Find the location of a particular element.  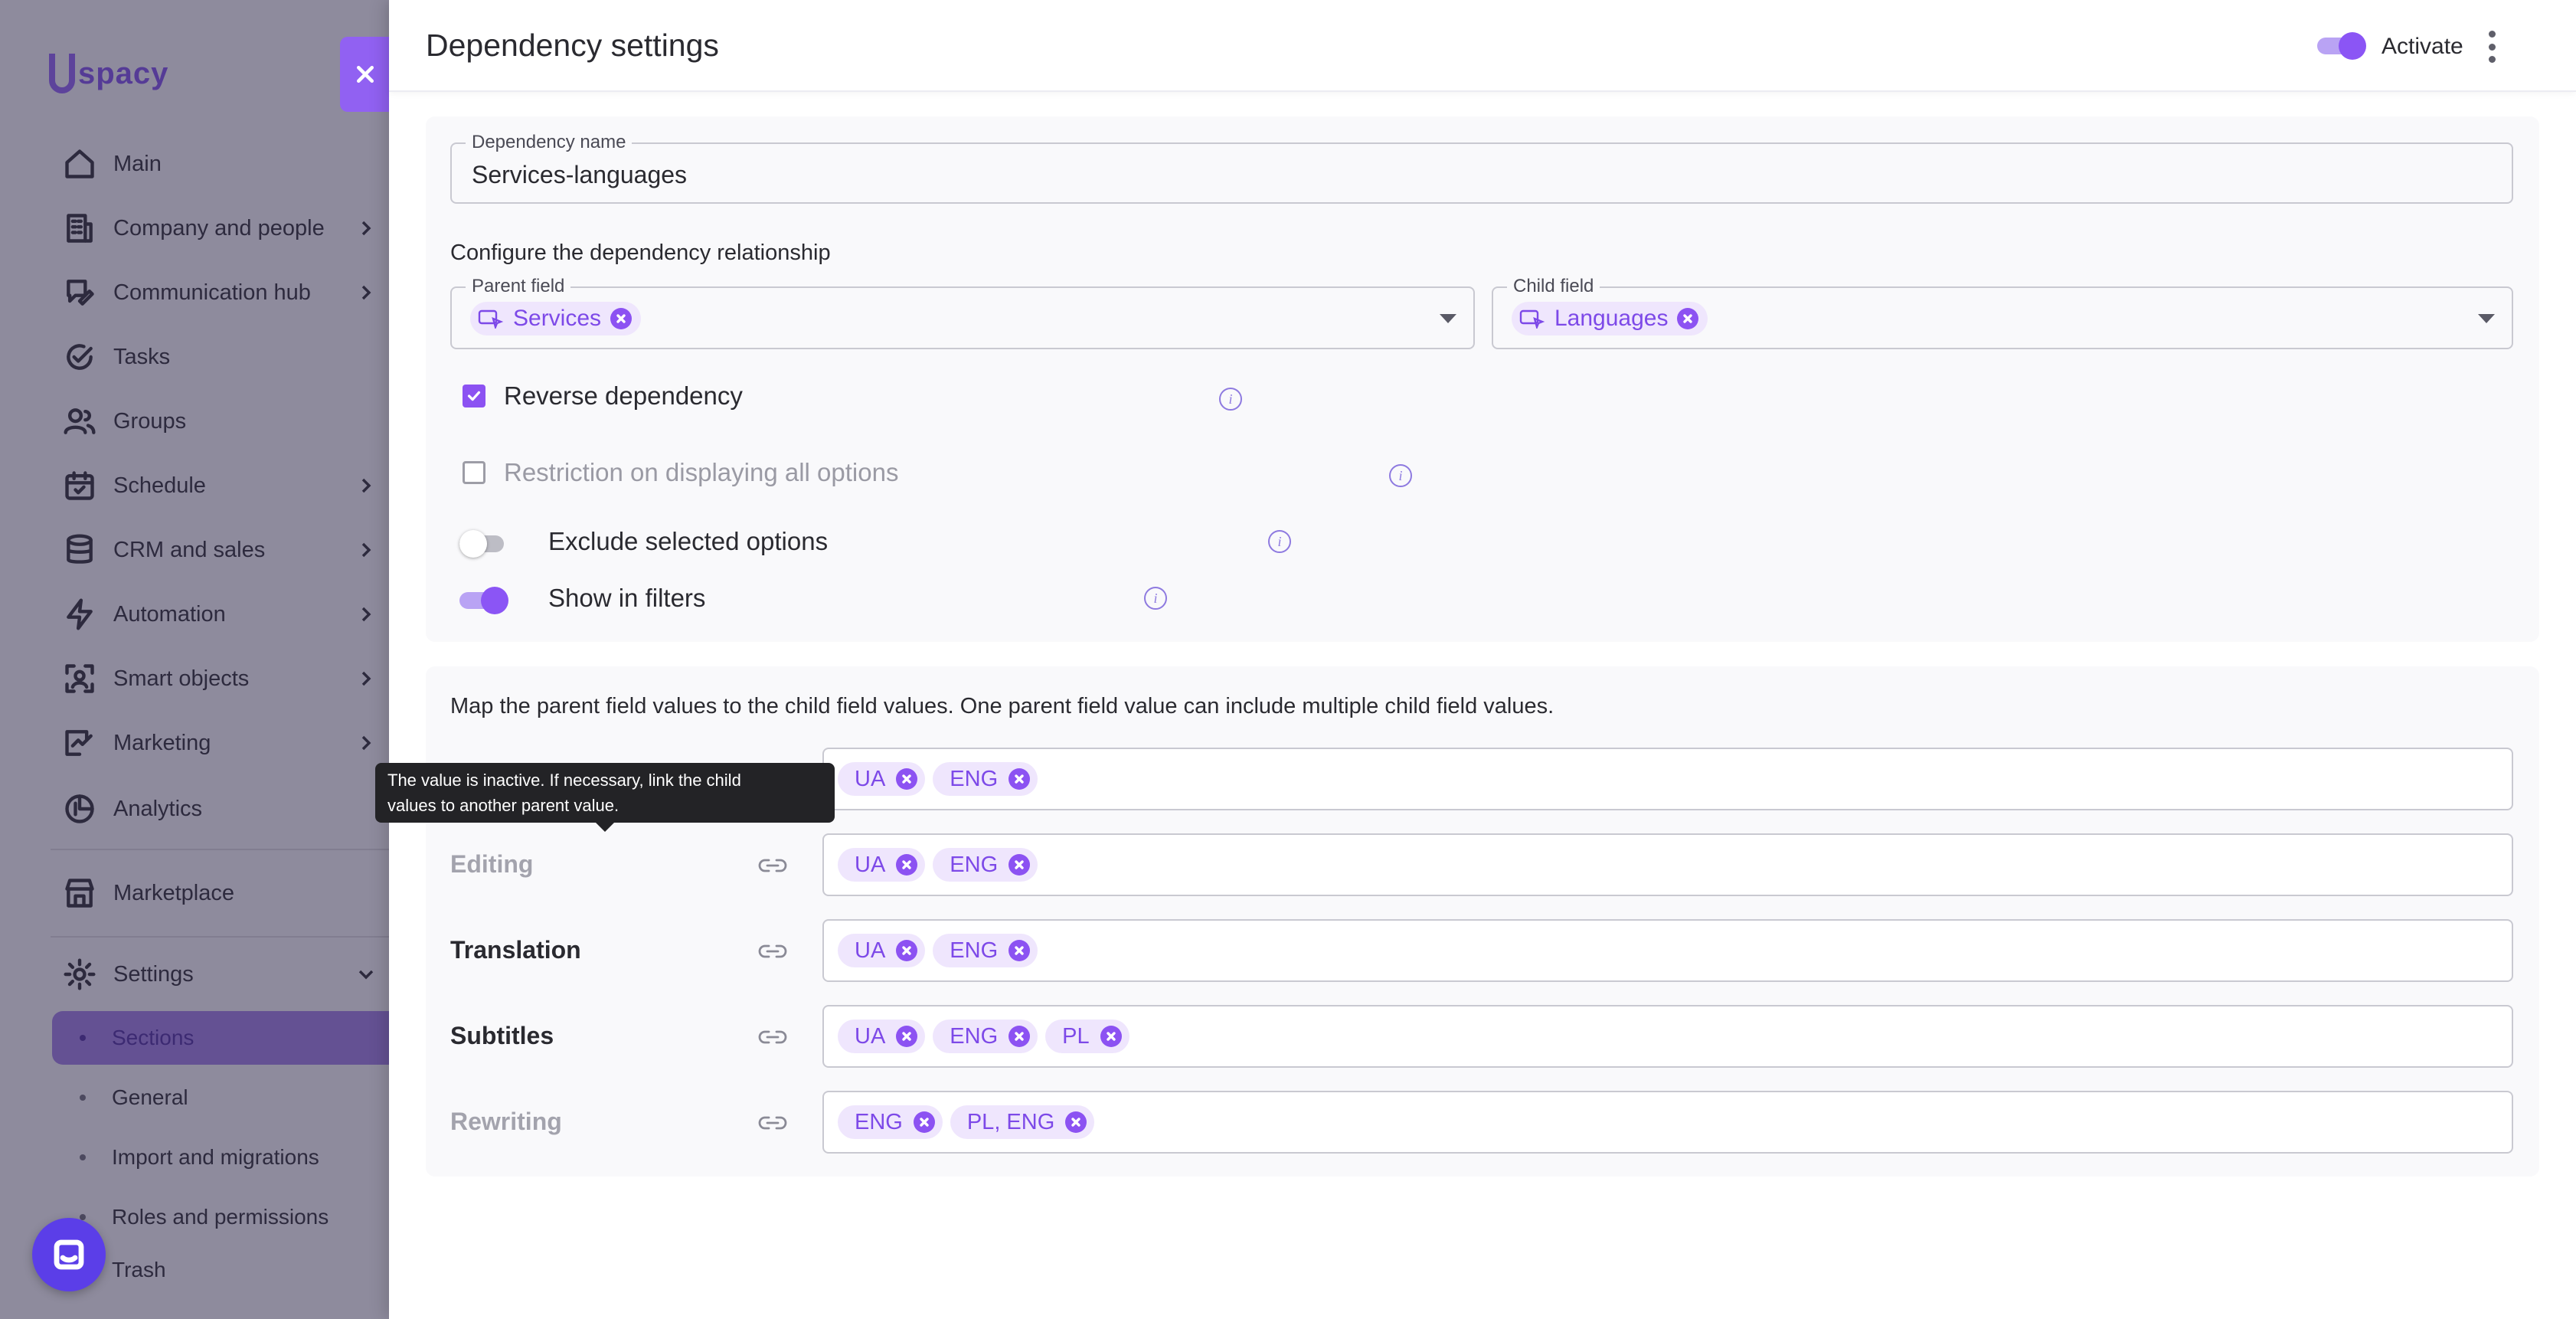

mapping-row-editing: Editing UA ENG is located at coordinates (1481, 865).